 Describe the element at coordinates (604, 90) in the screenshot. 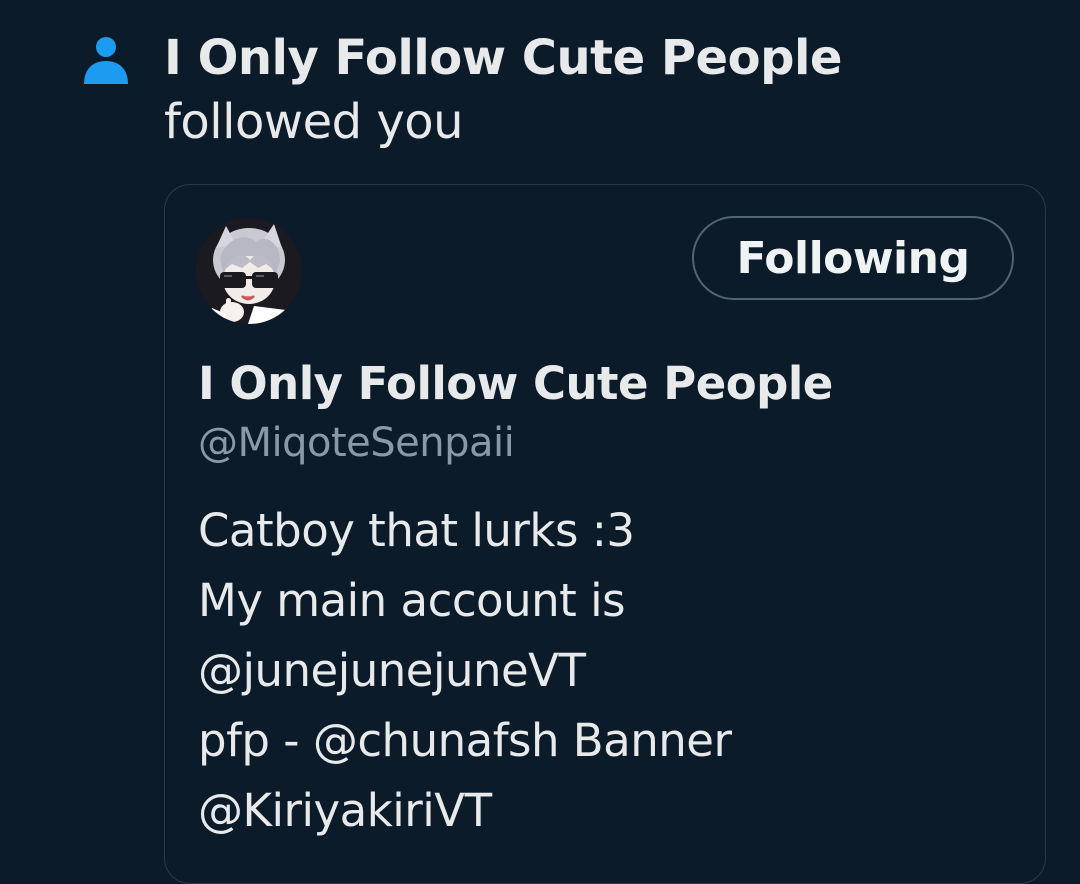

I see `notification-text: I Only Follow Cute People followed you` at that location.